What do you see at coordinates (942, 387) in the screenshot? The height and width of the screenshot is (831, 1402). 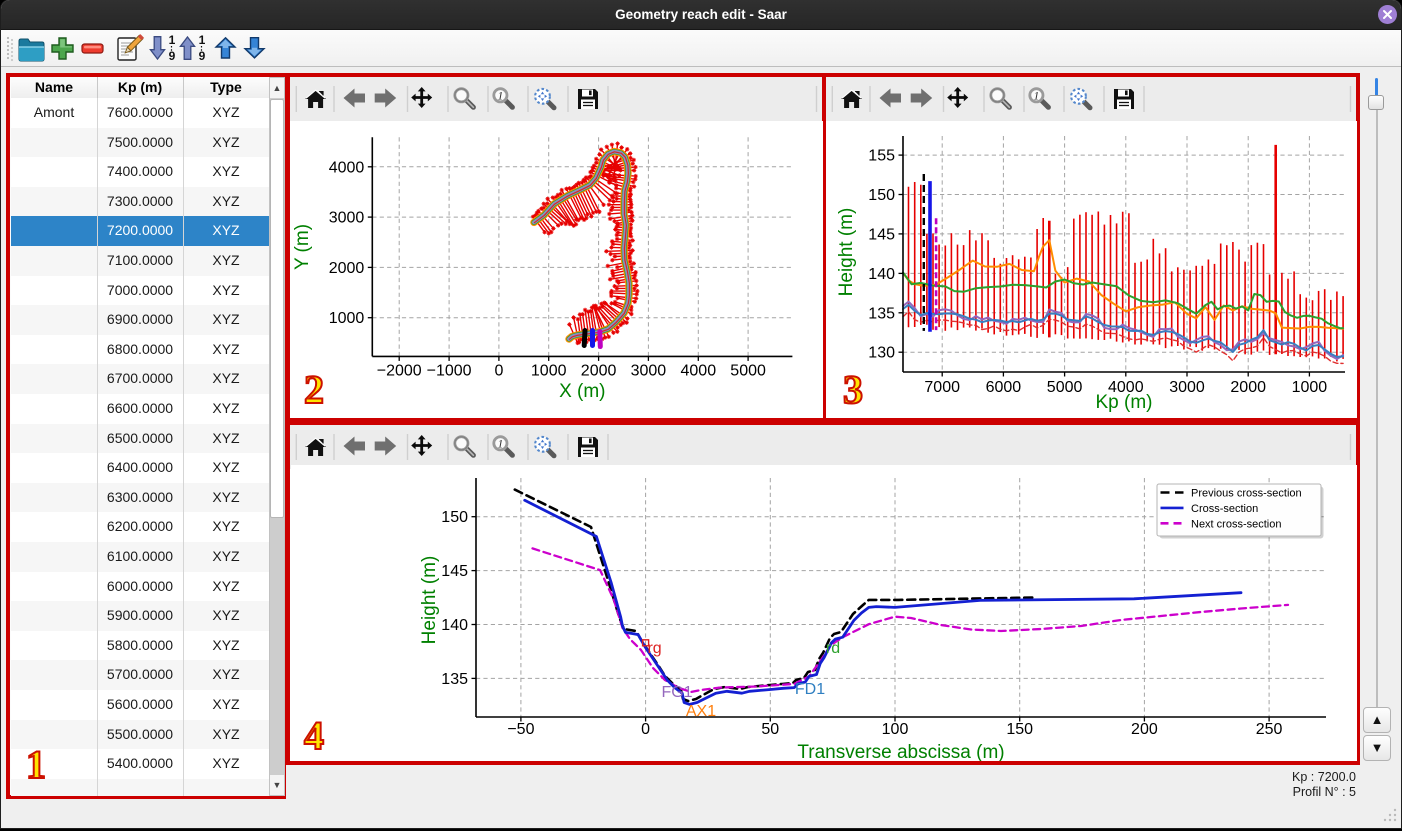 I see `svg-text: 7000` at bounding box center [942, 387].